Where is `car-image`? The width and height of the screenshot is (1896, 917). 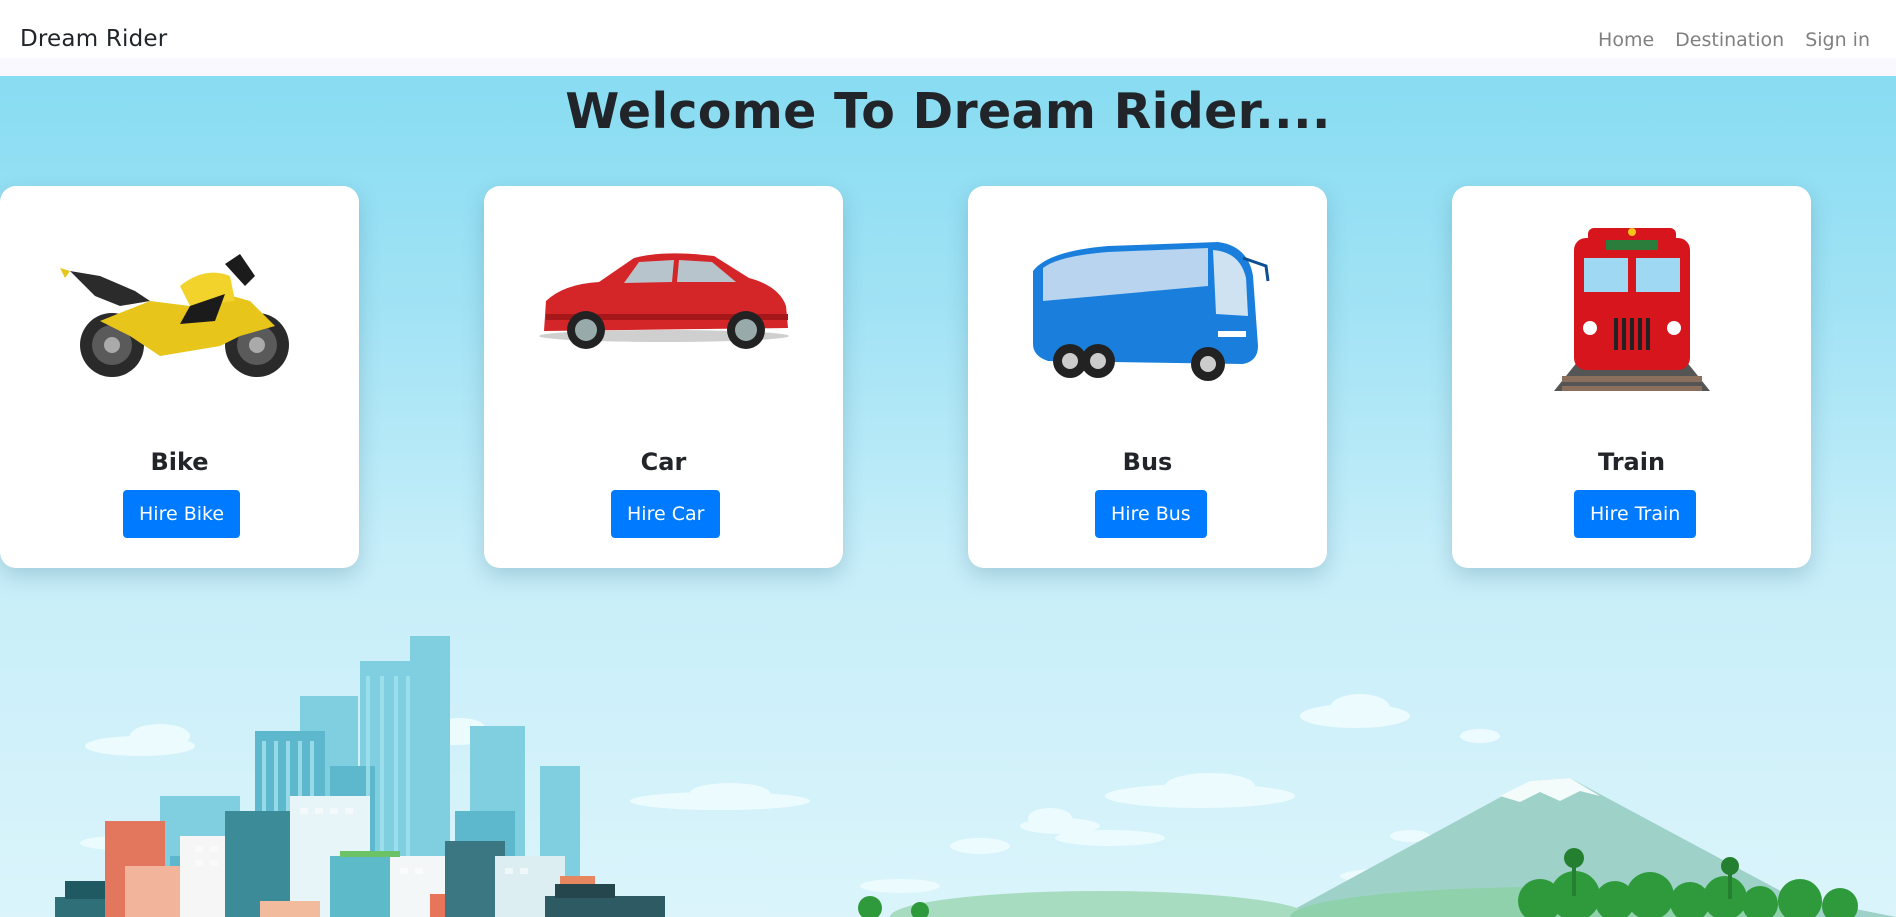
car-image is located at coordinates (664, 301).